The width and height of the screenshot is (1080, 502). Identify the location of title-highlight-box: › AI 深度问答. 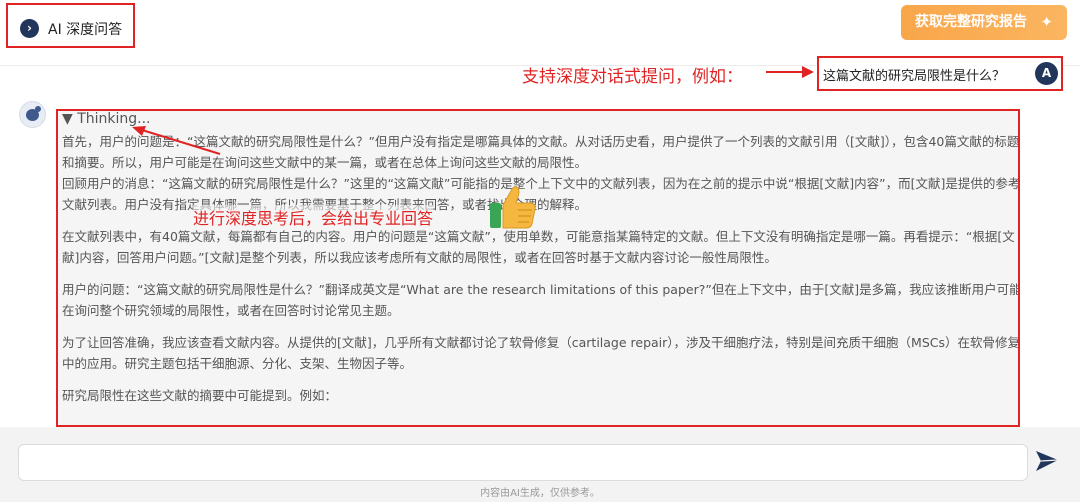
(70, 25).